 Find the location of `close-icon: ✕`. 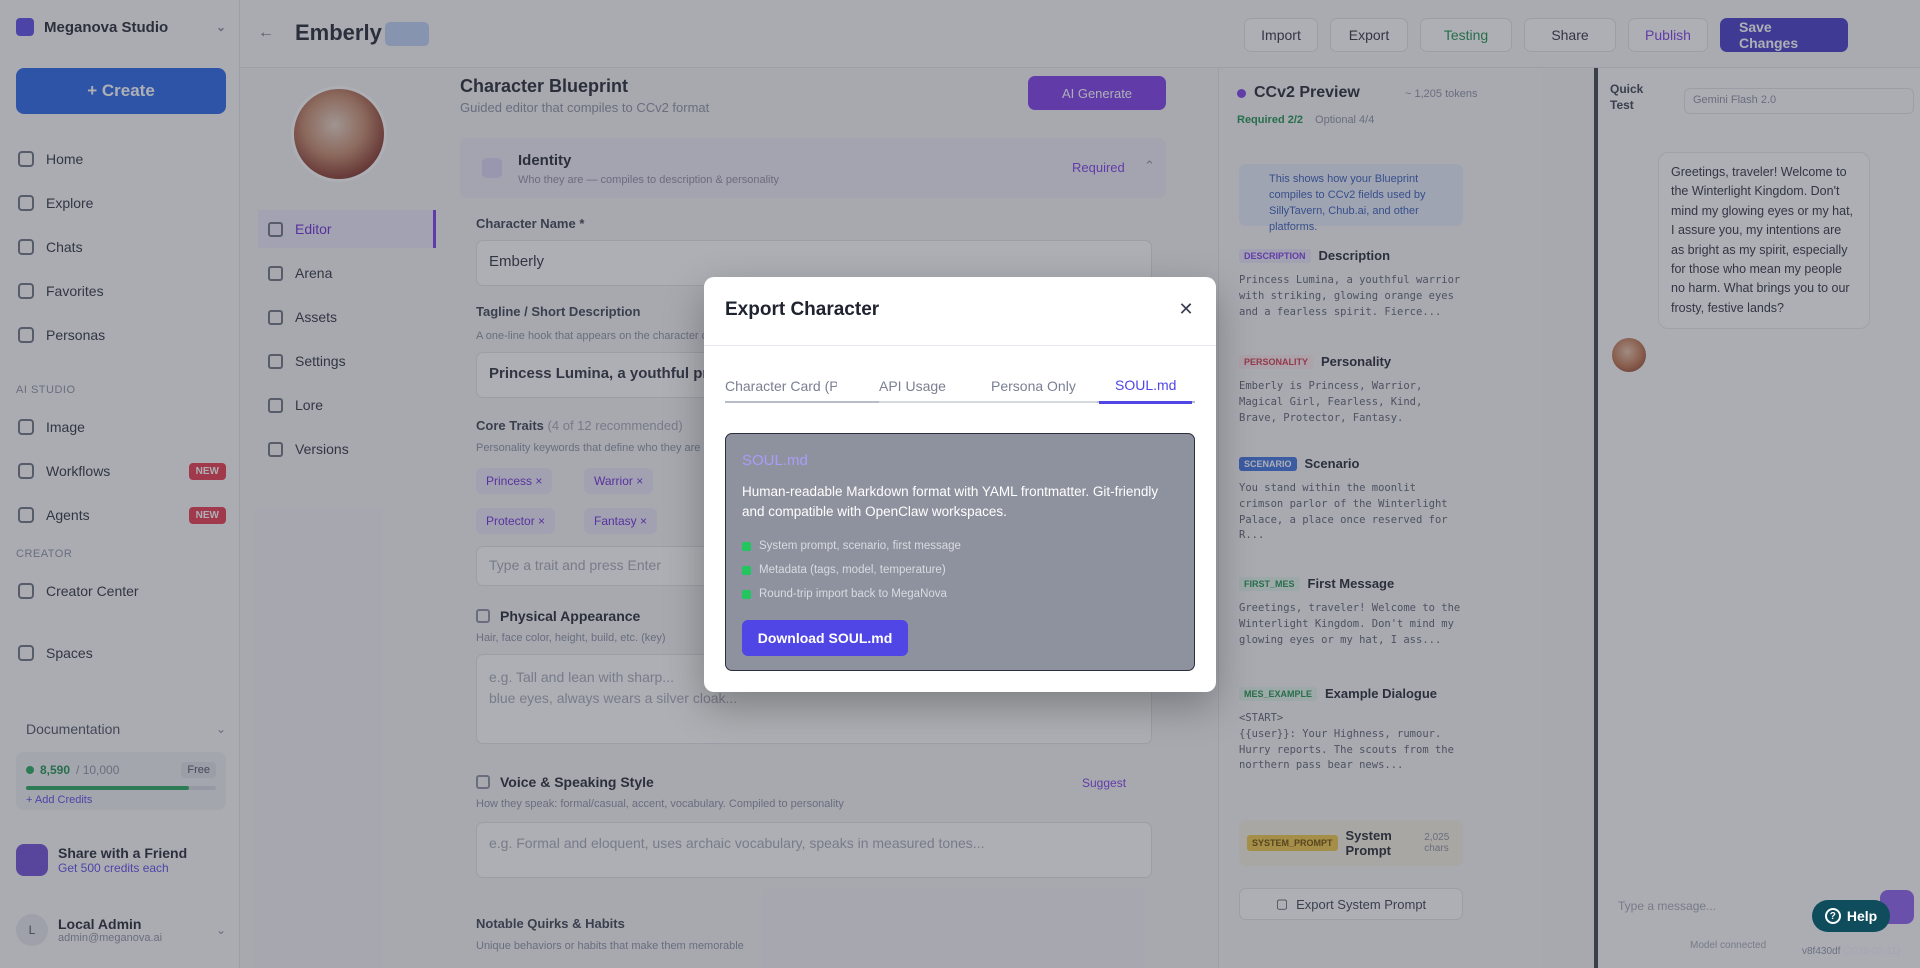

close-icon: ✕ is located at coordinates (1186, 309).